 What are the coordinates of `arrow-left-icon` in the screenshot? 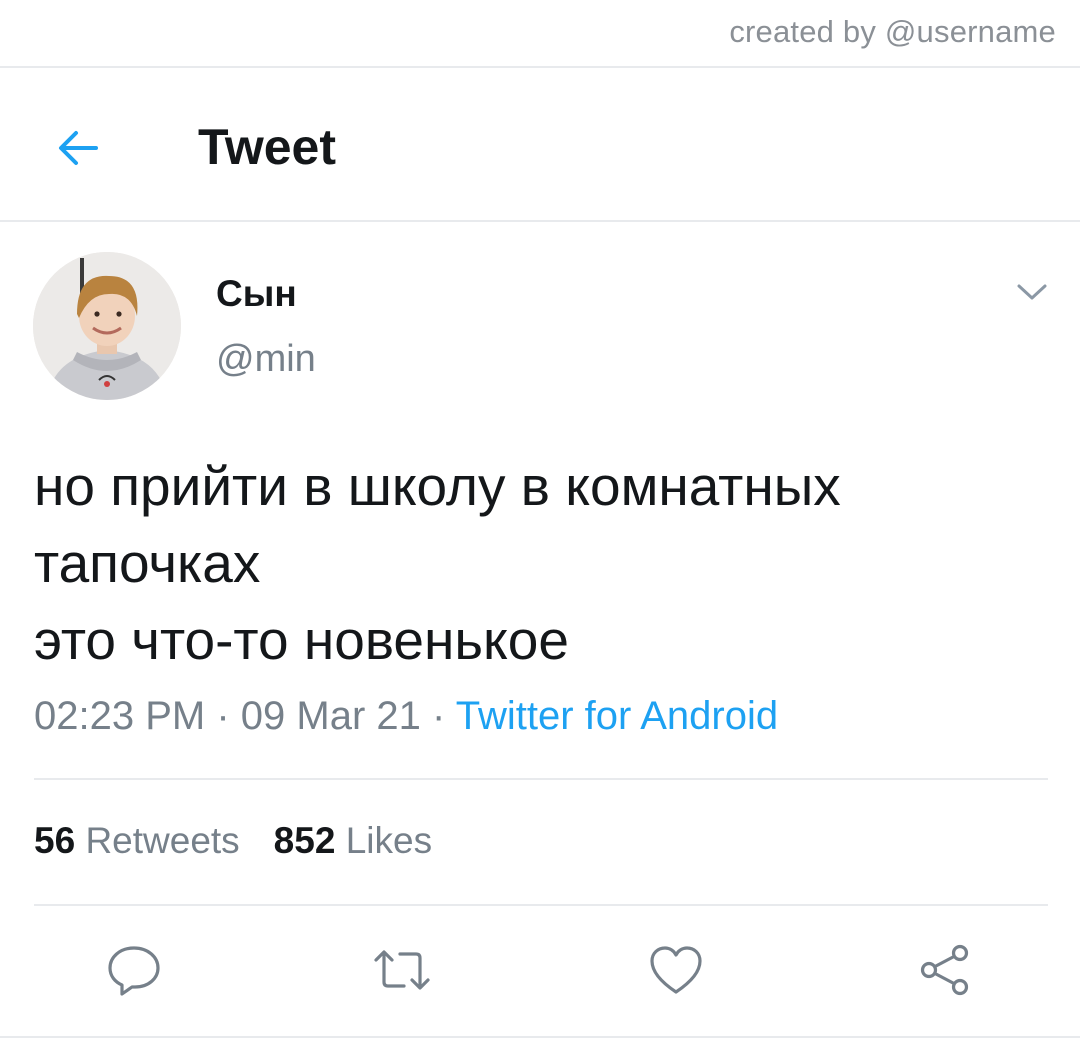 It's located at (78, 148).